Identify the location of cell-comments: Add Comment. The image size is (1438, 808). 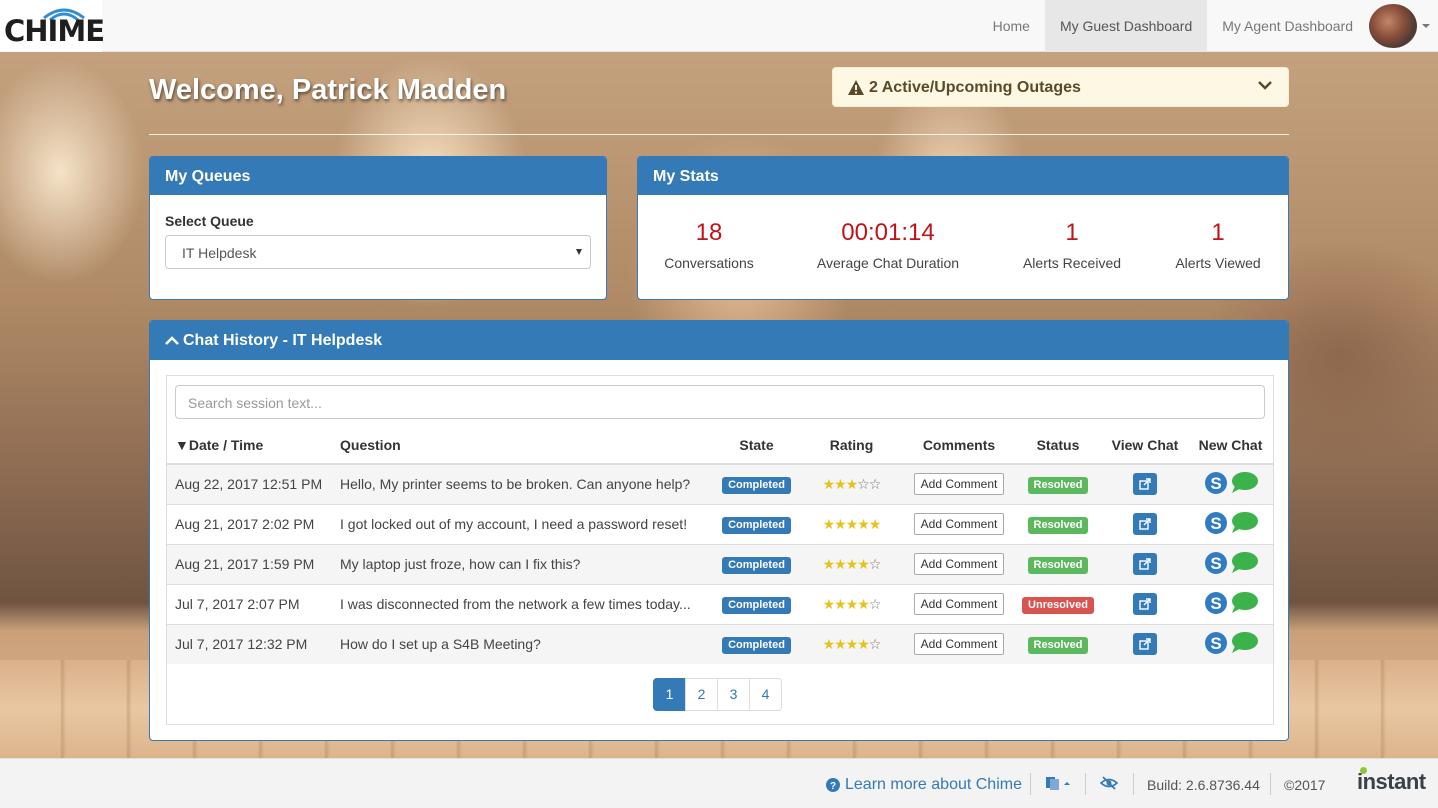
(959, 483).